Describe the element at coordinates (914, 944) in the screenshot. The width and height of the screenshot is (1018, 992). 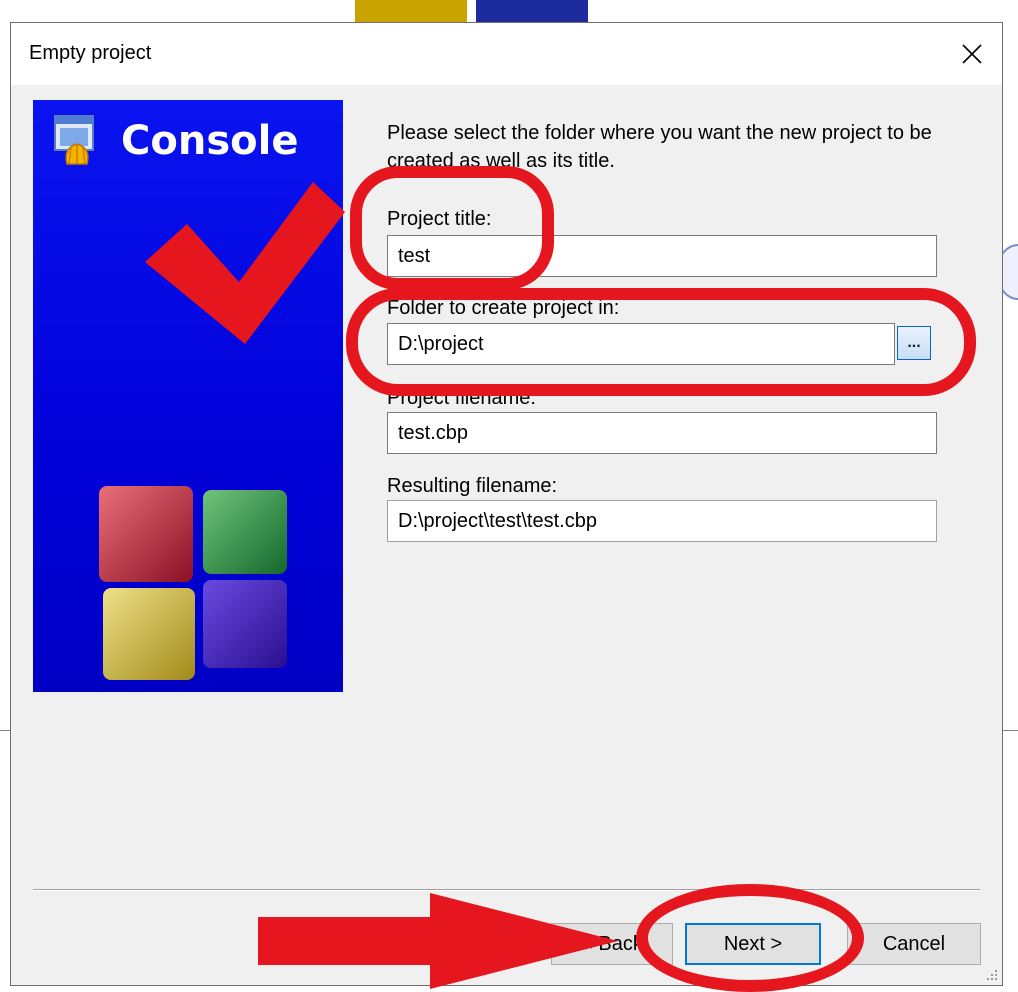
I see `cancel-button: Cancel` at that location.